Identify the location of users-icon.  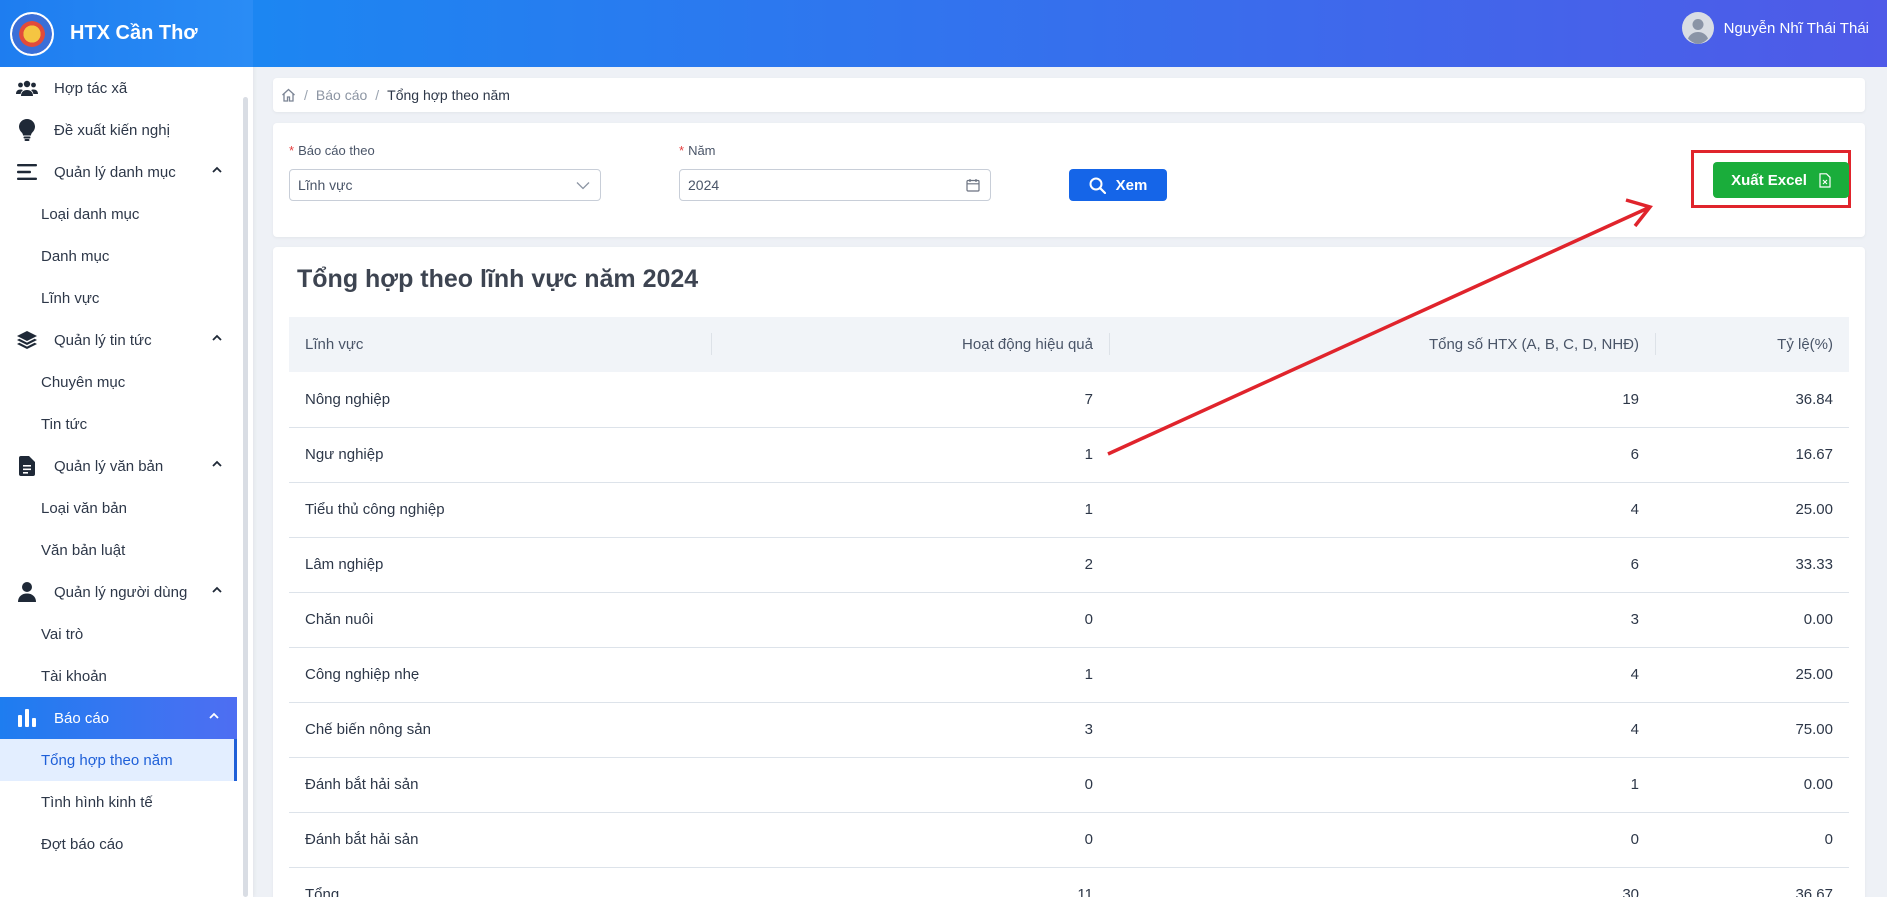
(27, 88).